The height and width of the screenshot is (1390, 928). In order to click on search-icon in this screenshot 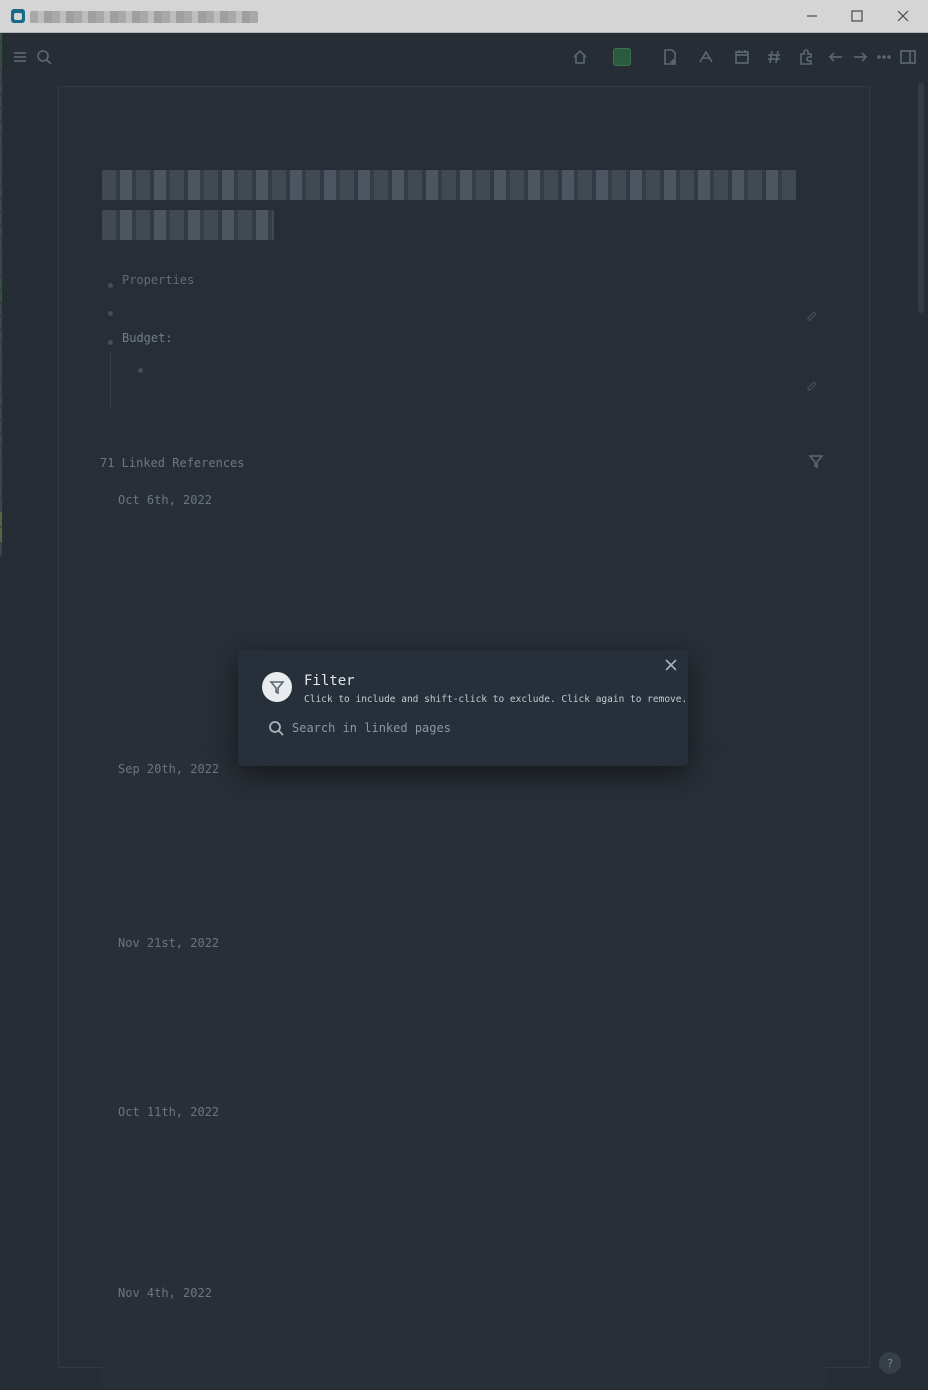, I will do `click(276, 728)`.